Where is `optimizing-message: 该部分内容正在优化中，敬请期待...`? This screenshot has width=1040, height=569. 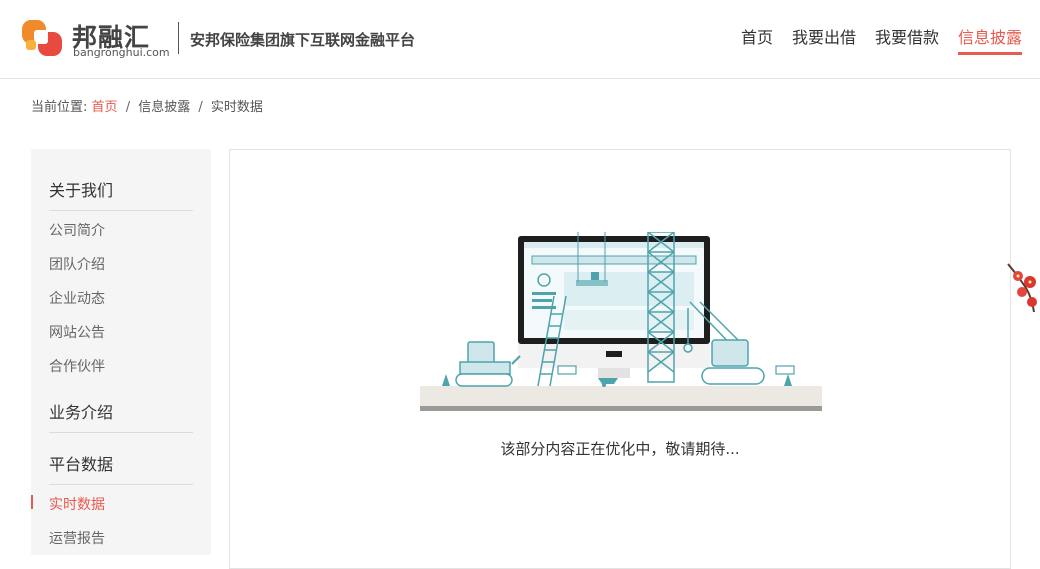 optimizing-message: 该部分内容正在优化中，敬请期待... is located at coordinates (620, 449).